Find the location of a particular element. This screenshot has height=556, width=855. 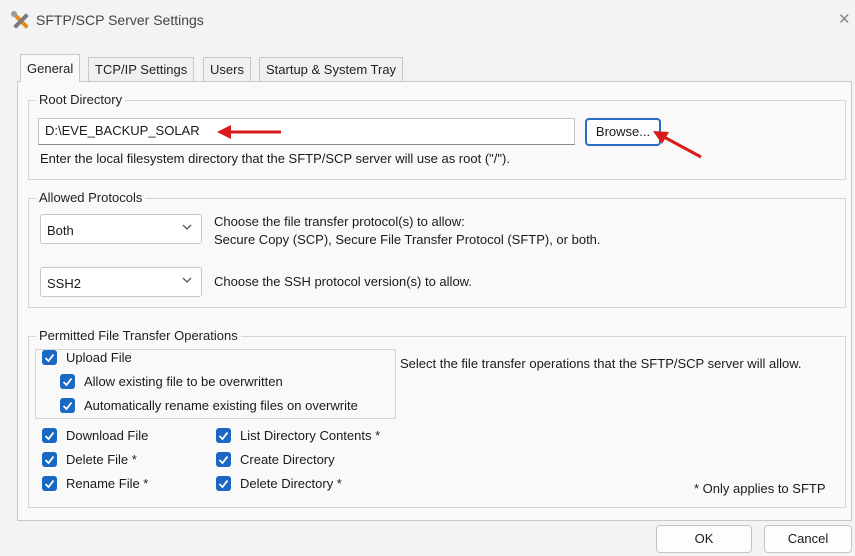

sftp-footnote: * Only applies to SFTP is located at coordinates (760, 488).